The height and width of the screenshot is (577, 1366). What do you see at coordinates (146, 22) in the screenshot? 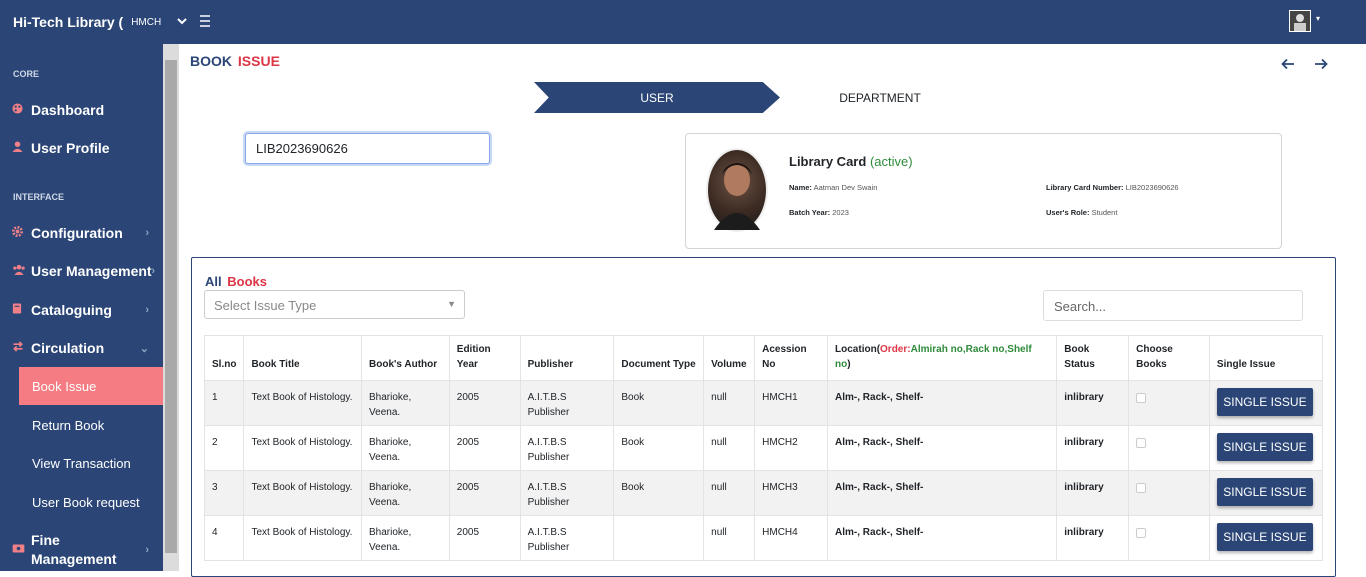
I see `library-select-value: HMCH` at bounding box center [146, 22].